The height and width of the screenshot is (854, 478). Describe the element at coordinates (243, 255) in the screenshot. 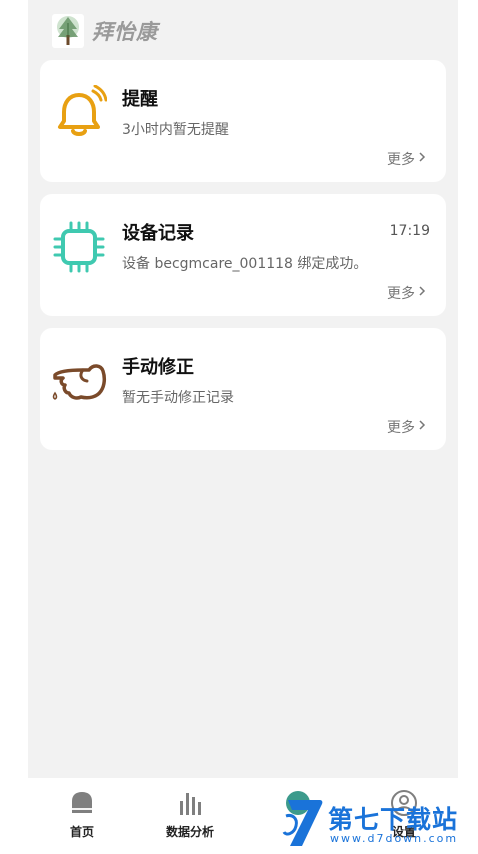

I see `device-records-card: 设备记录 17:19 设备 becgmcare_001118 绑定成功。 更多` at that location.